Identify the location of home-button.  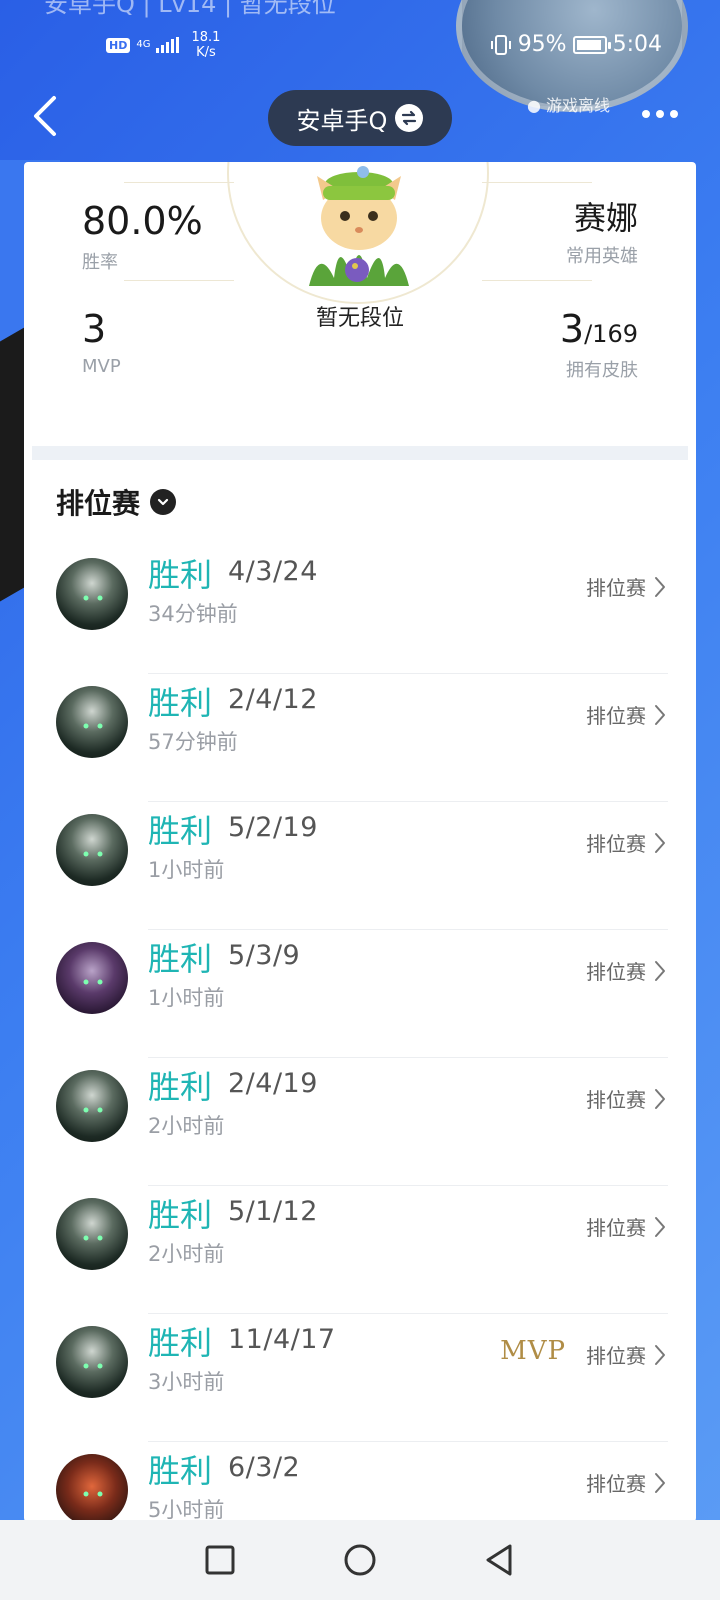
(360, 1560).